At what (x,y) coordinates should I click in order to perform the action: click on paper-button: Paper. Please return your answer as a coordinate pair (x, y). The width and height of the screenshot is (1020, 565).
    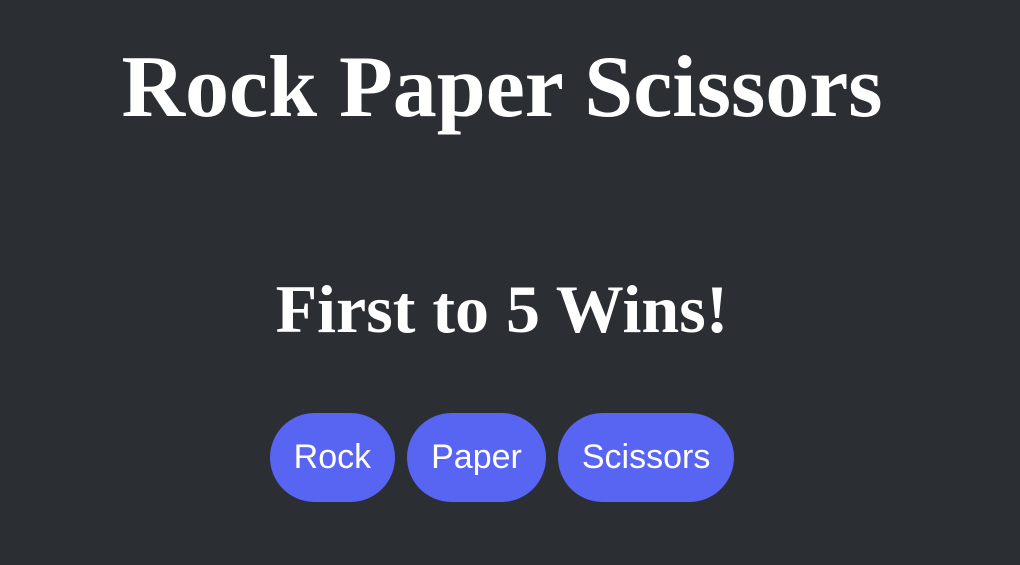
    Looking at the image, I should click on (476, 457).